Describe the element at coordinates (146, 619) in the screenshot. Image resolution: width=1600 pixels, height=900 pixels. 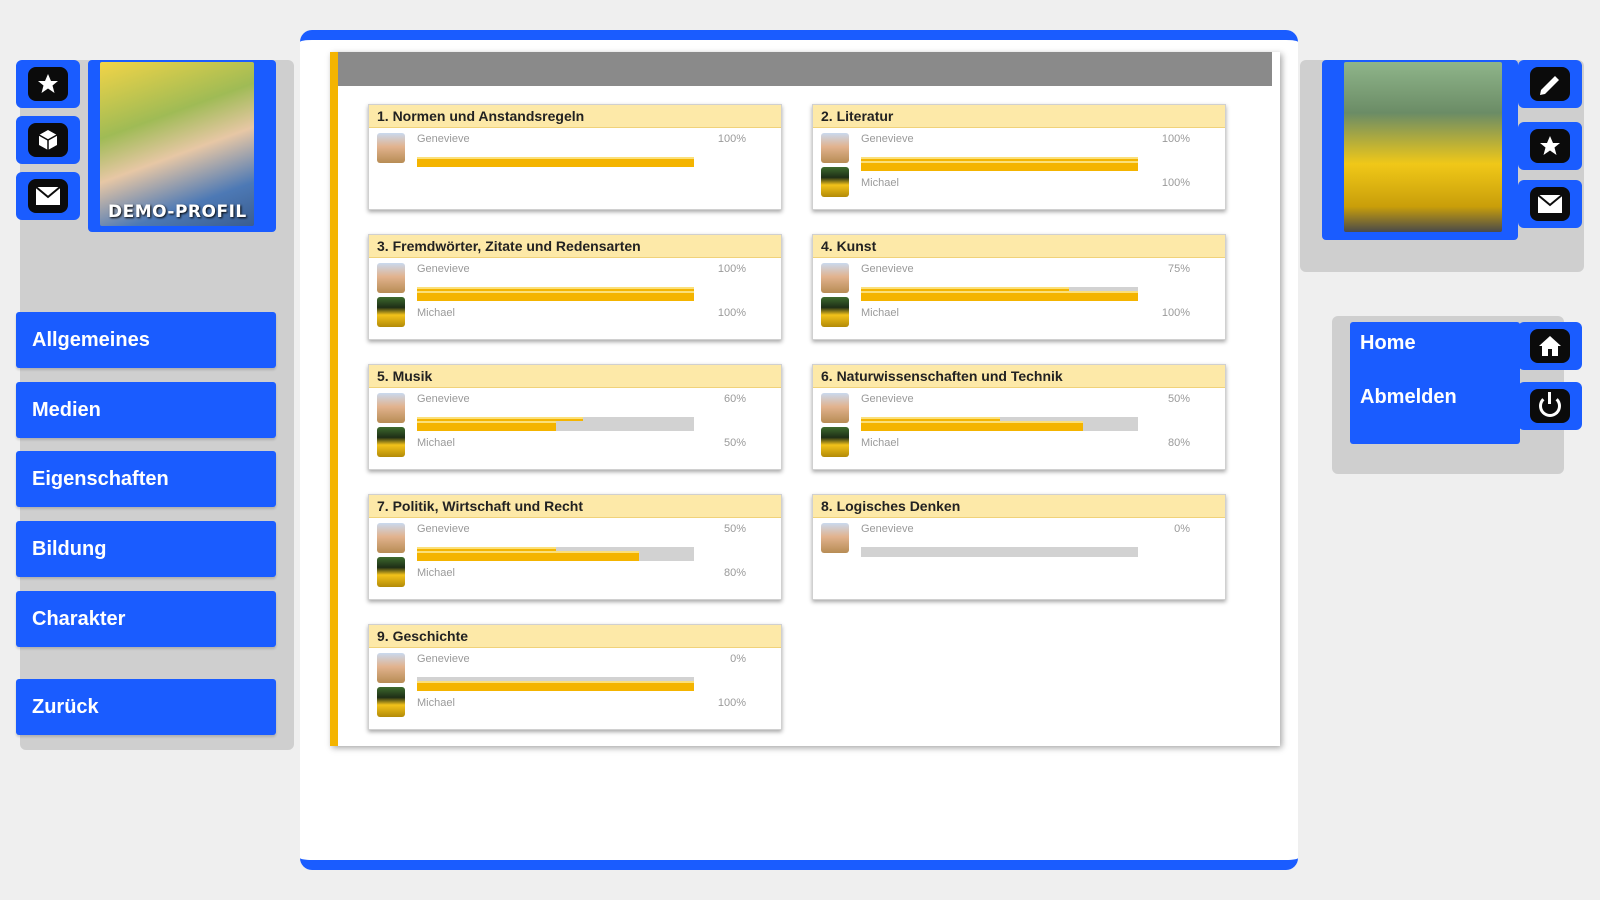
I see `nav-charakter: Charakter` at that location.